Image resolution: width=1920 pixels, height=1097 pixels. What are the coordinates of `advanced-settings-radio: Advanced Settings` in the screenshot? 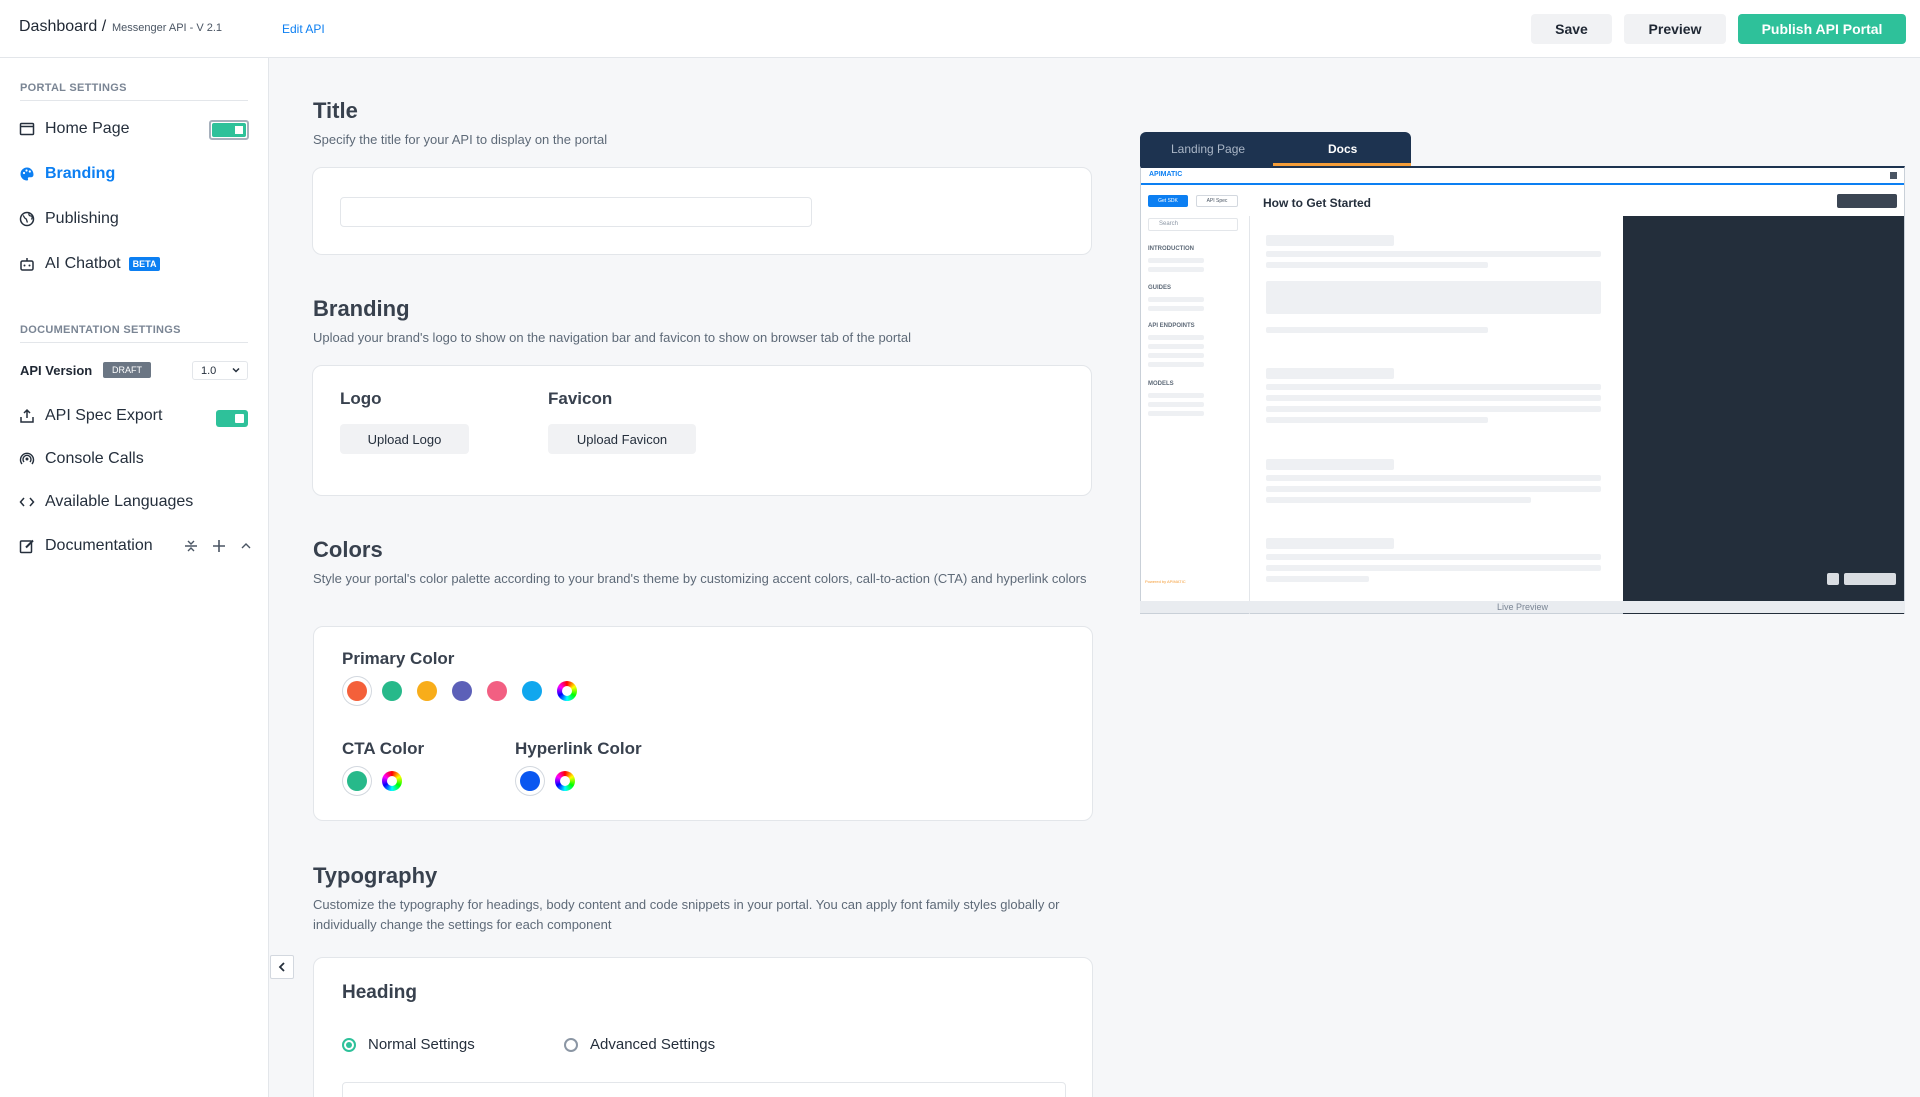 It's located at (639, 1044).